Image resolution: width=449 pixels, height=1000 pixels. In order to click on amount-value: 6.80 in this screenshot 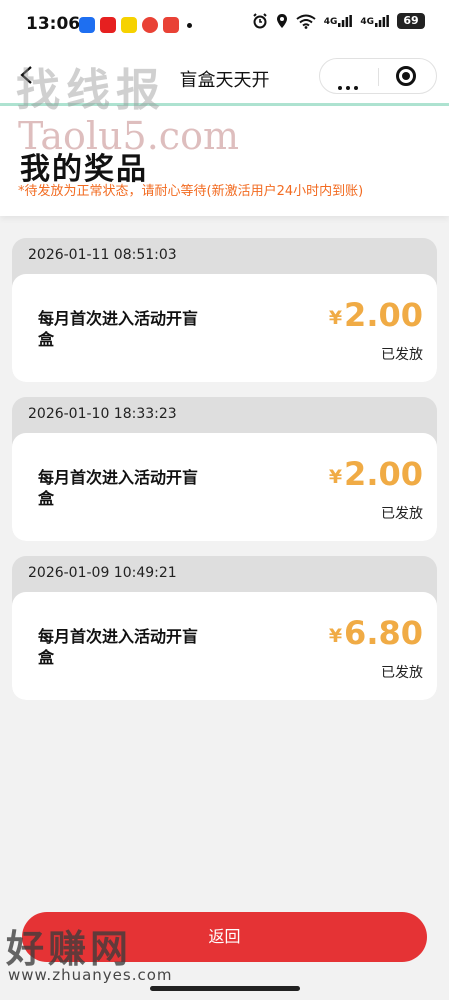, I will do `click(383, 633)`.